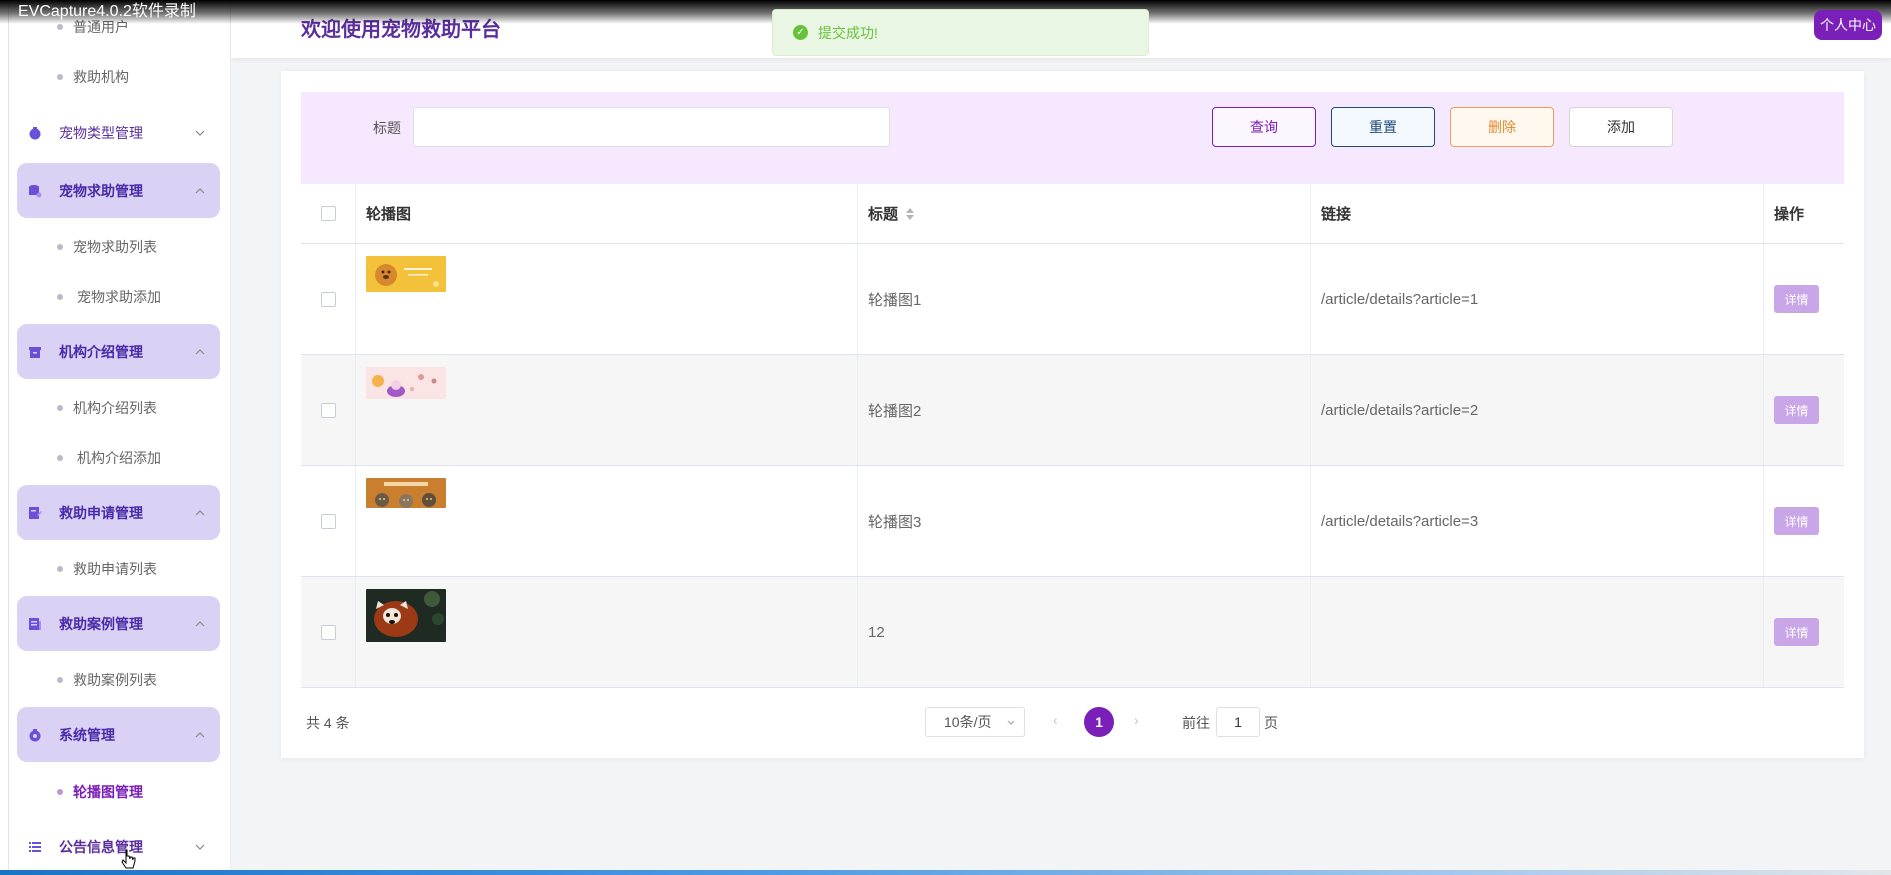  I want to click on table-row: 轮播图1 /article/details?article=1 详情, so click(1072, 299).